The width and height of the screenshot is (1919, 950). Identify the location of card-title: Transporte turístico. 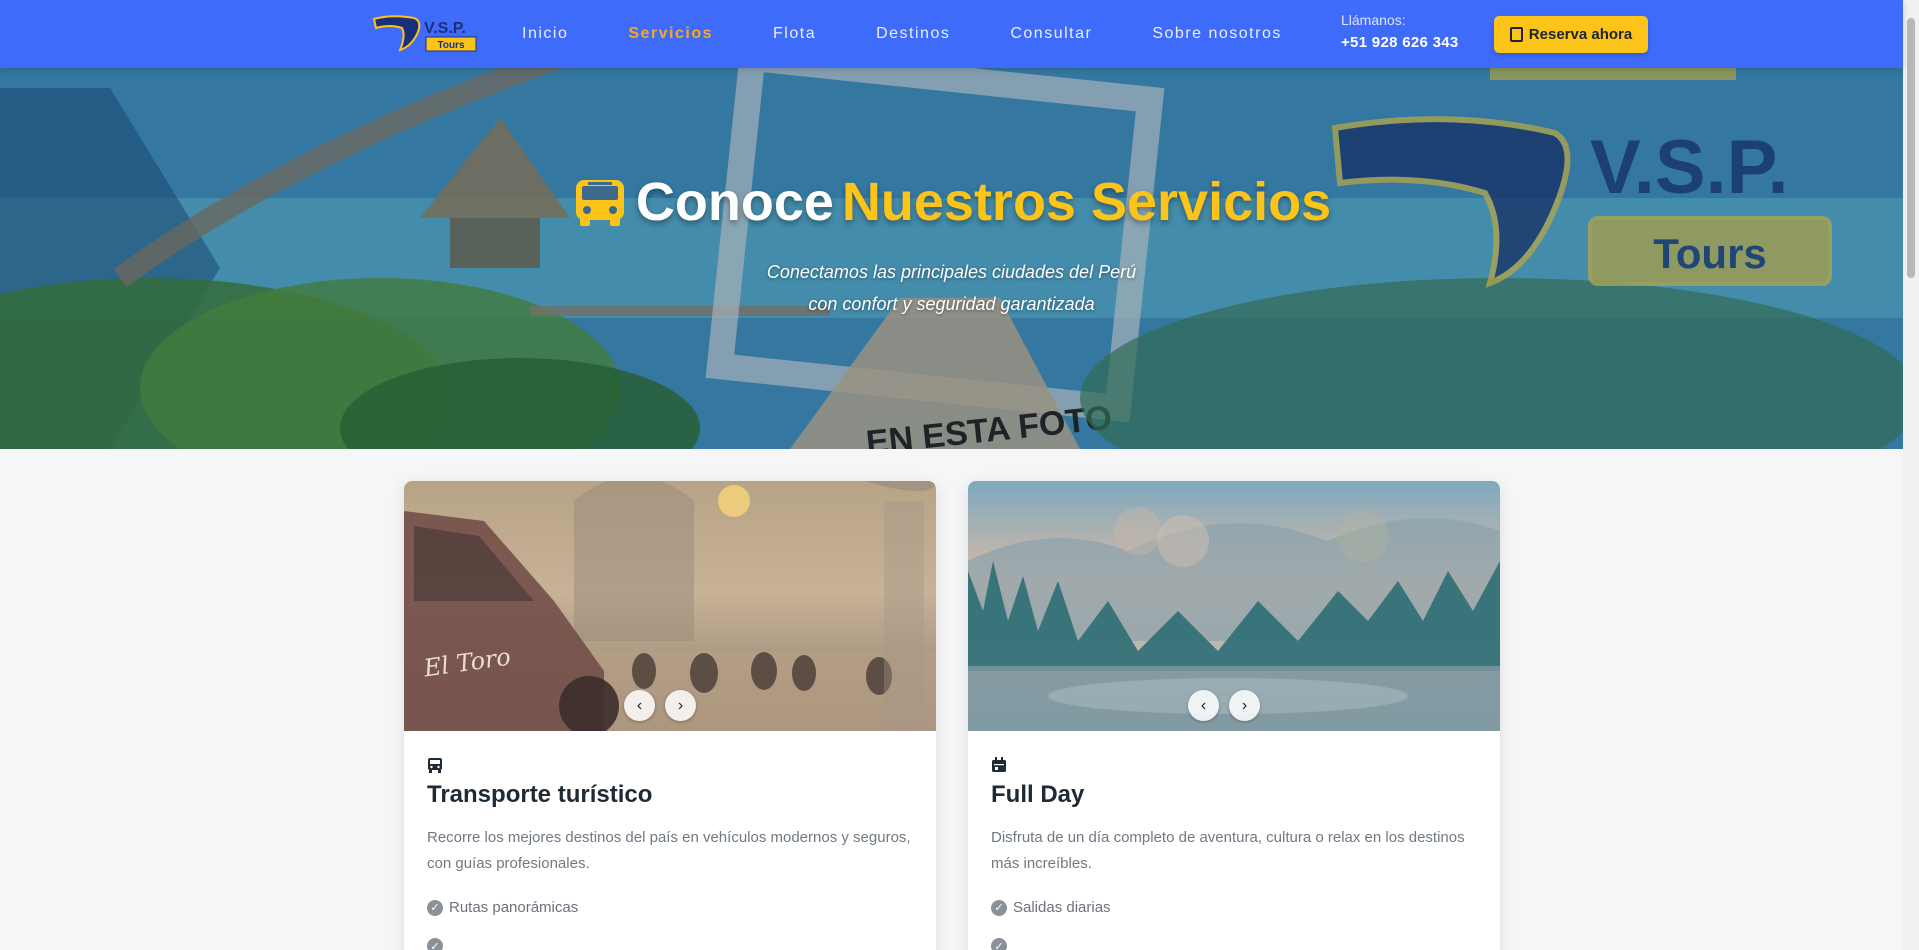
(540, 794).